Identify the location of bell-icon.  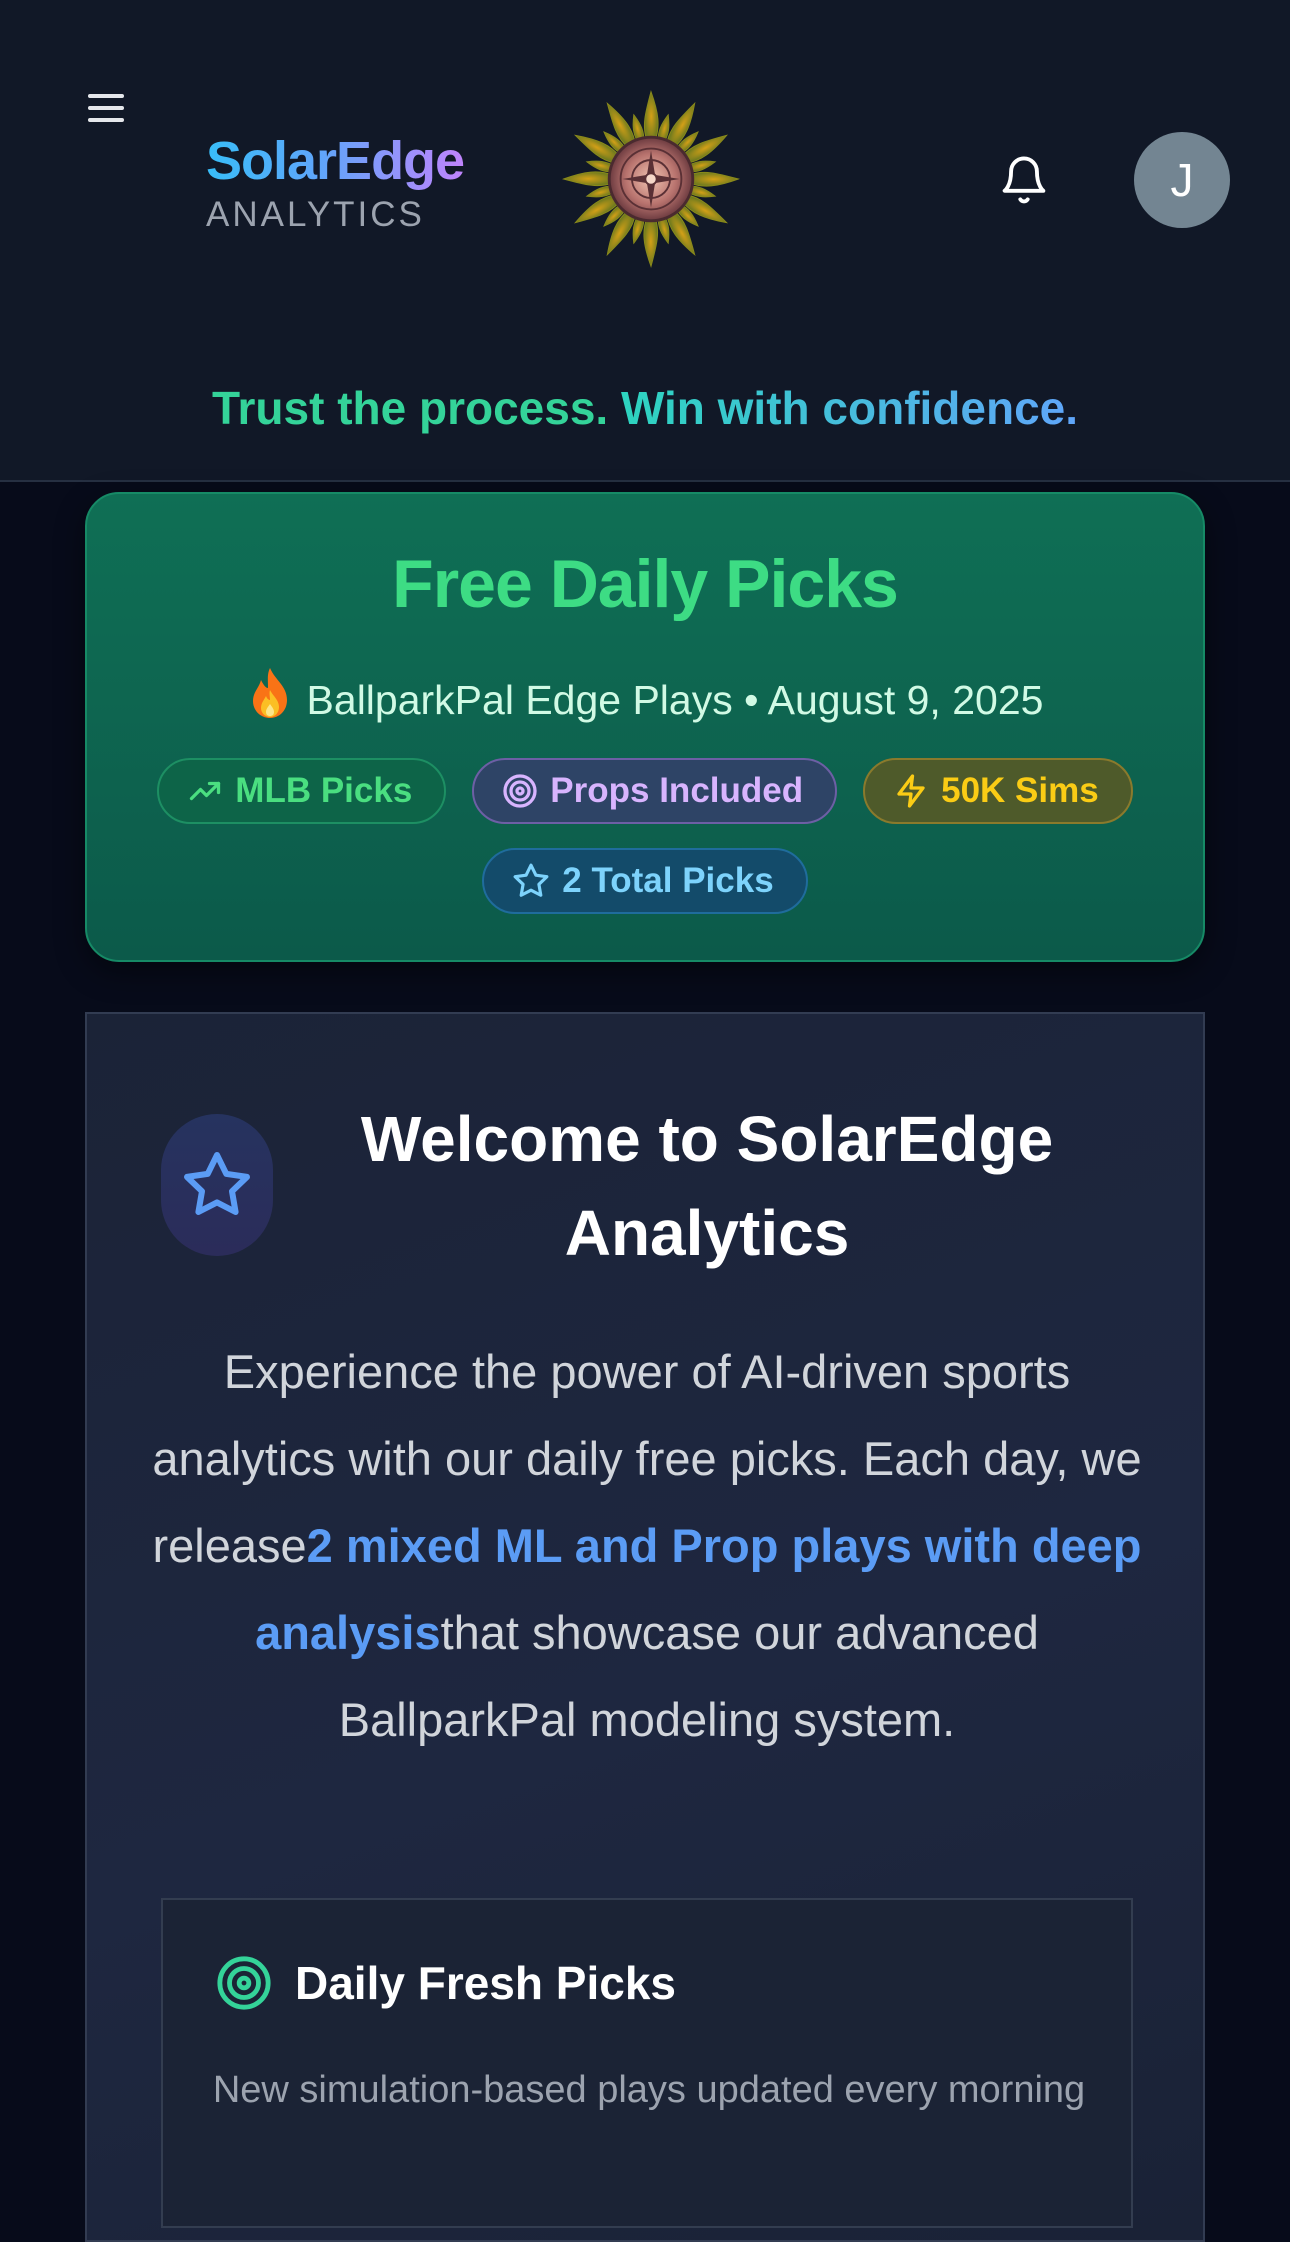
(1024, 180).